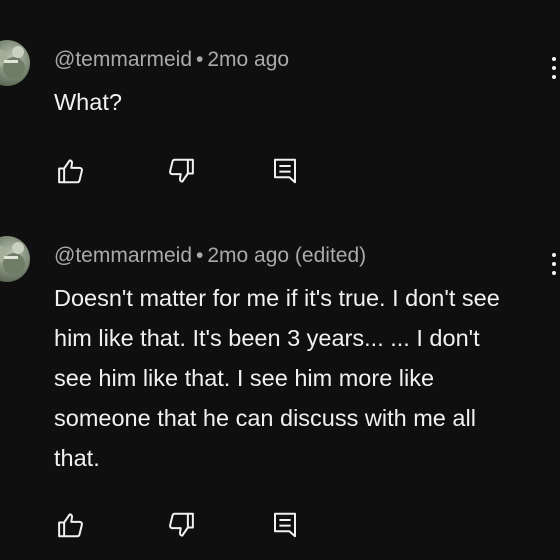  Describe the element at coordinates (287, 255) in the screenshot. I see `comment-time: 2mo ago (edited)` at that location.